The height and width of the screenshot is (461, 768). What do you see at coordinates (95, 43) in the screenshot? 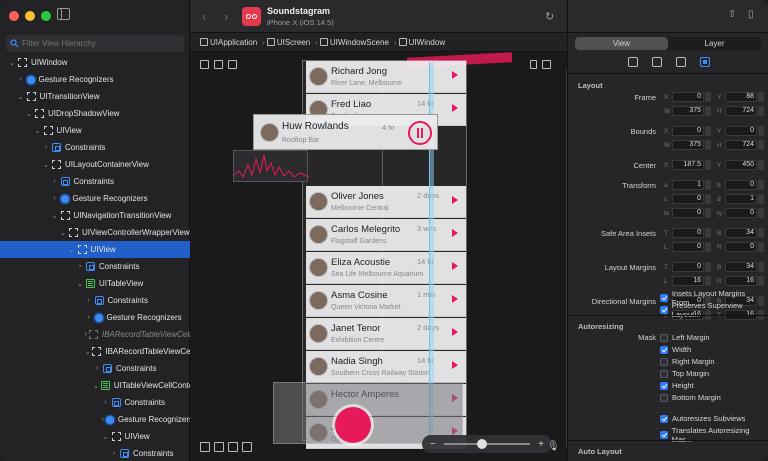
I see `filter-input: Filter View Hierarchy` at bounding box center [95, 43].